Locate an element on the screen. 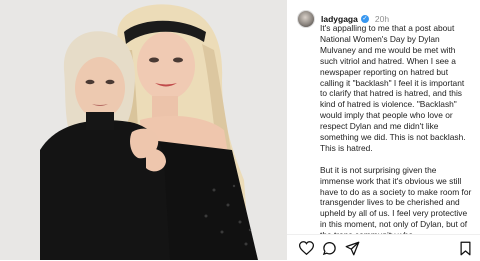 Image resolution: width=480 pixels, height=261 pixels. paper-plane-icon is located at coordinates (352, 248).